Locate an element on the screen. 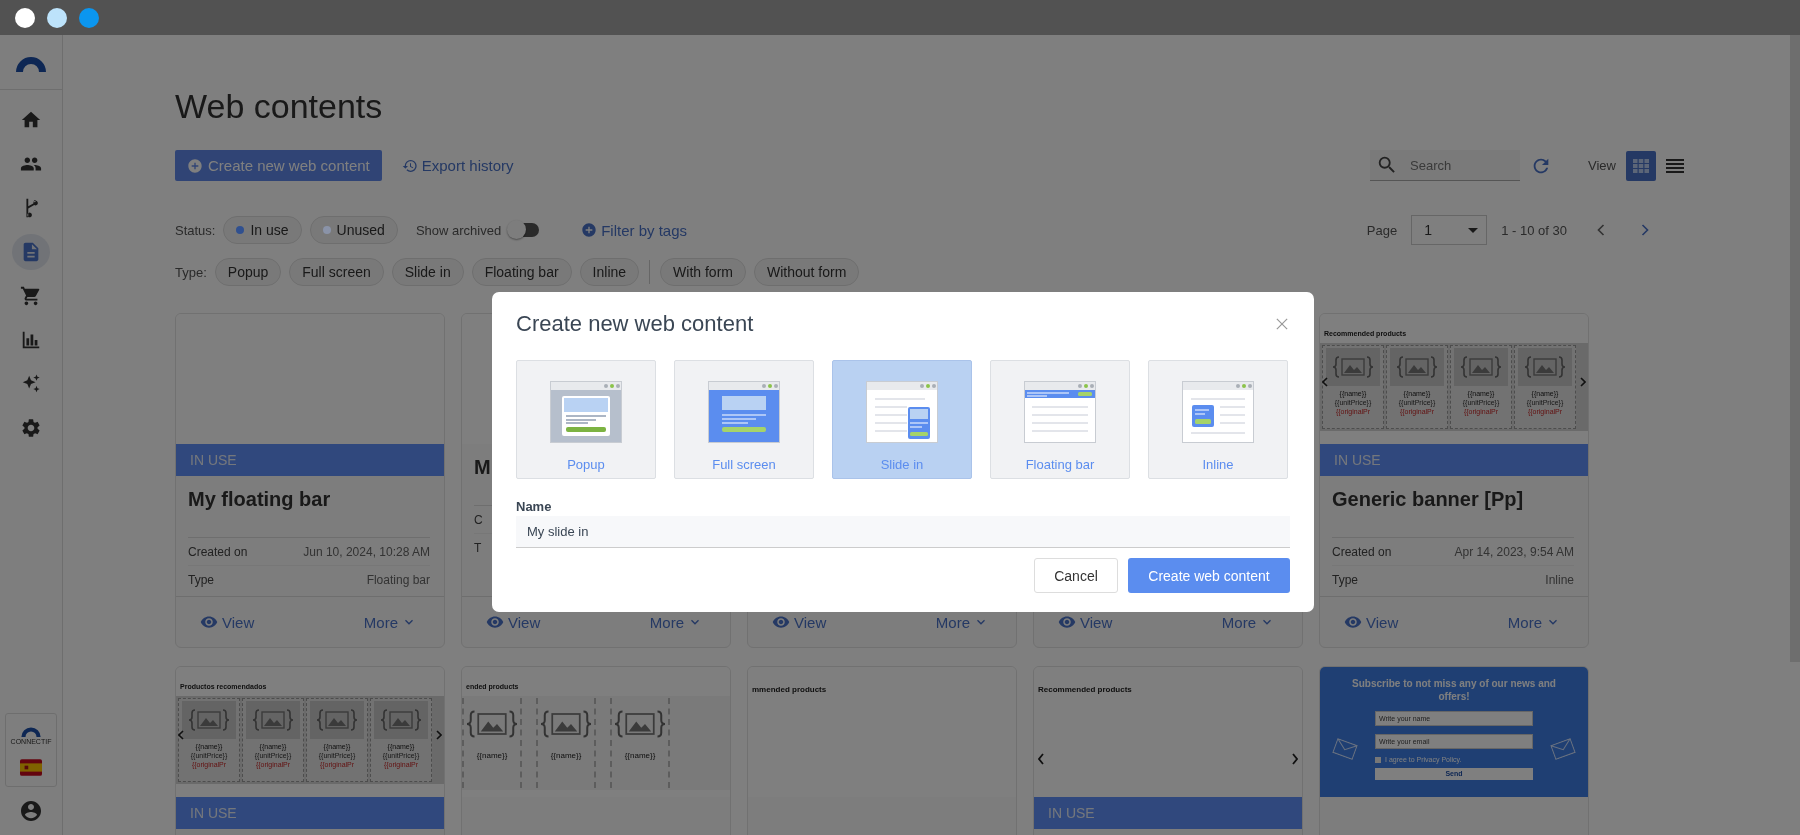 Image resolution: width=1800 pixels, height=835 pixels. layout-option: Popup is located at coordinates (586, 419).